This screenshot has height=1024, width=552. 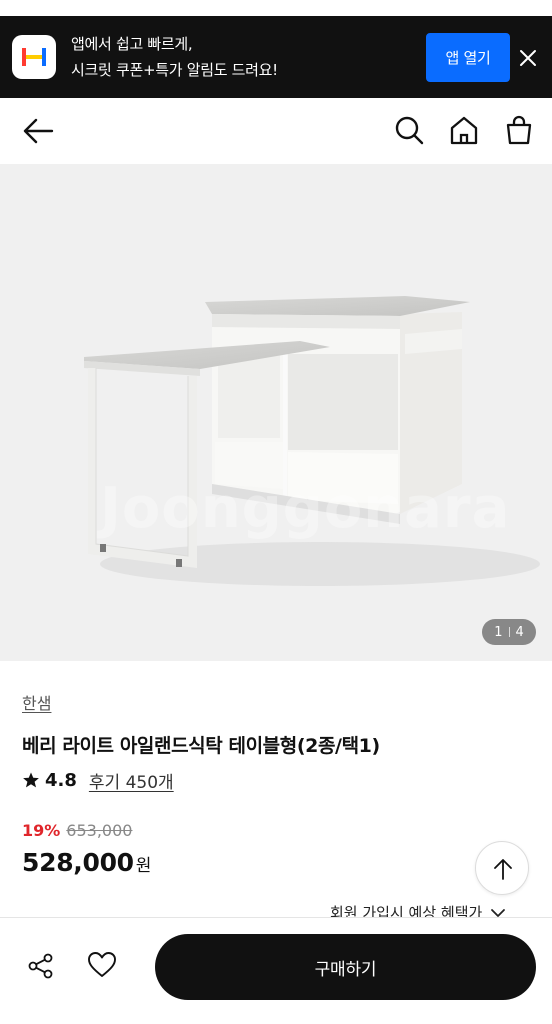 I want to click on app-logo, so click(x=34, y=57).